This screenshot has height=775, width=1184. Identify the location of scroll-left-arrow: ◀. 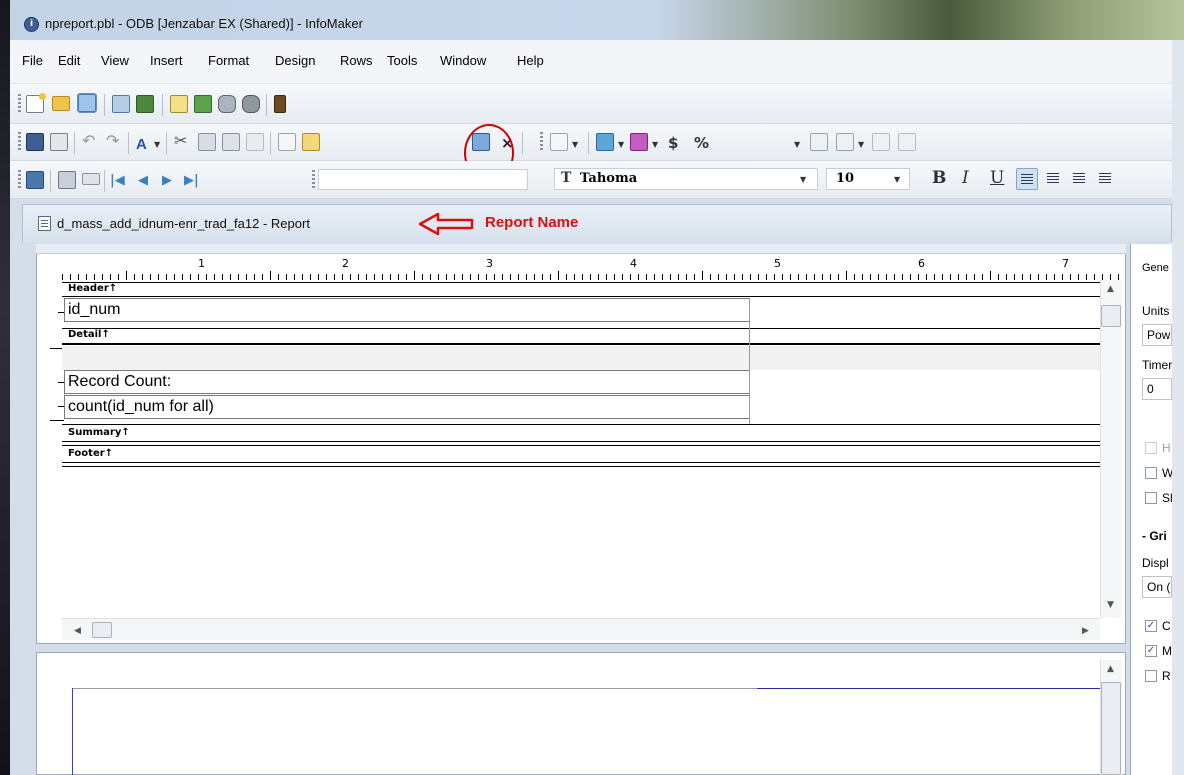
(77, 631).